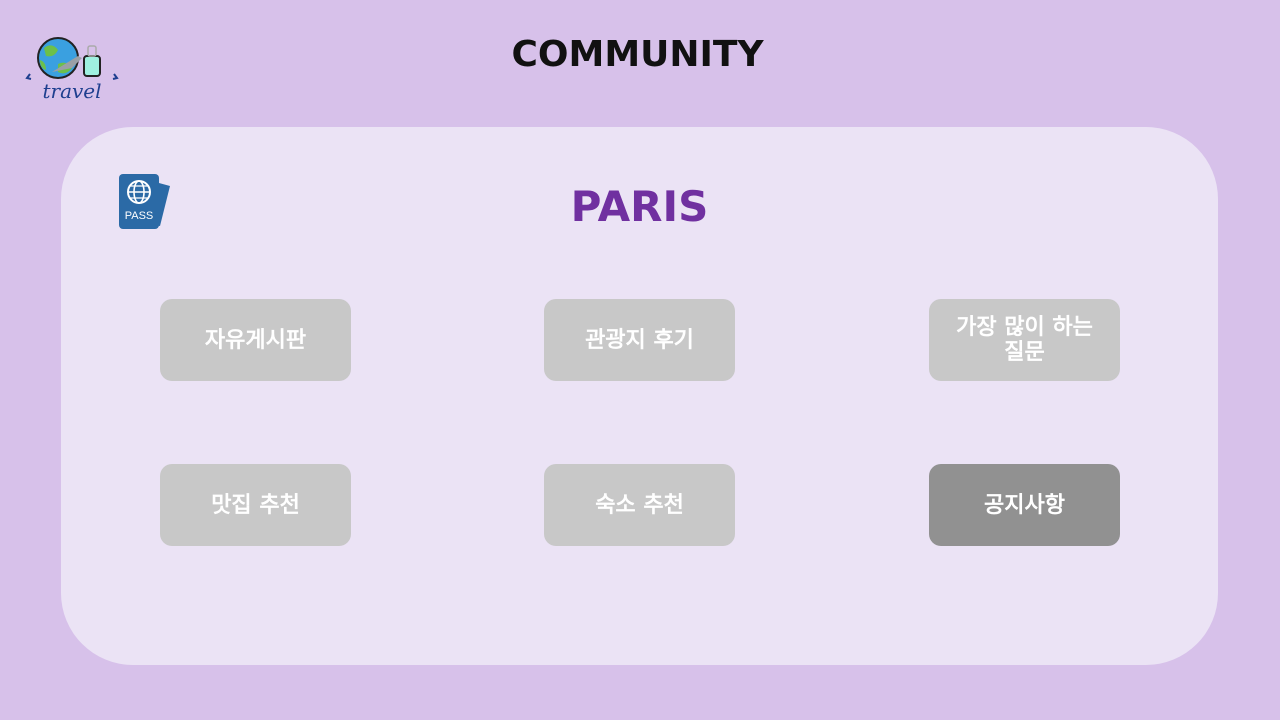 The height and width of the screenshot is (720, 1280). What do you see at coordinates (255, 340) in the screenshot?
I see `free-board-button: 자유게시판` at bounding box center [255, 340].